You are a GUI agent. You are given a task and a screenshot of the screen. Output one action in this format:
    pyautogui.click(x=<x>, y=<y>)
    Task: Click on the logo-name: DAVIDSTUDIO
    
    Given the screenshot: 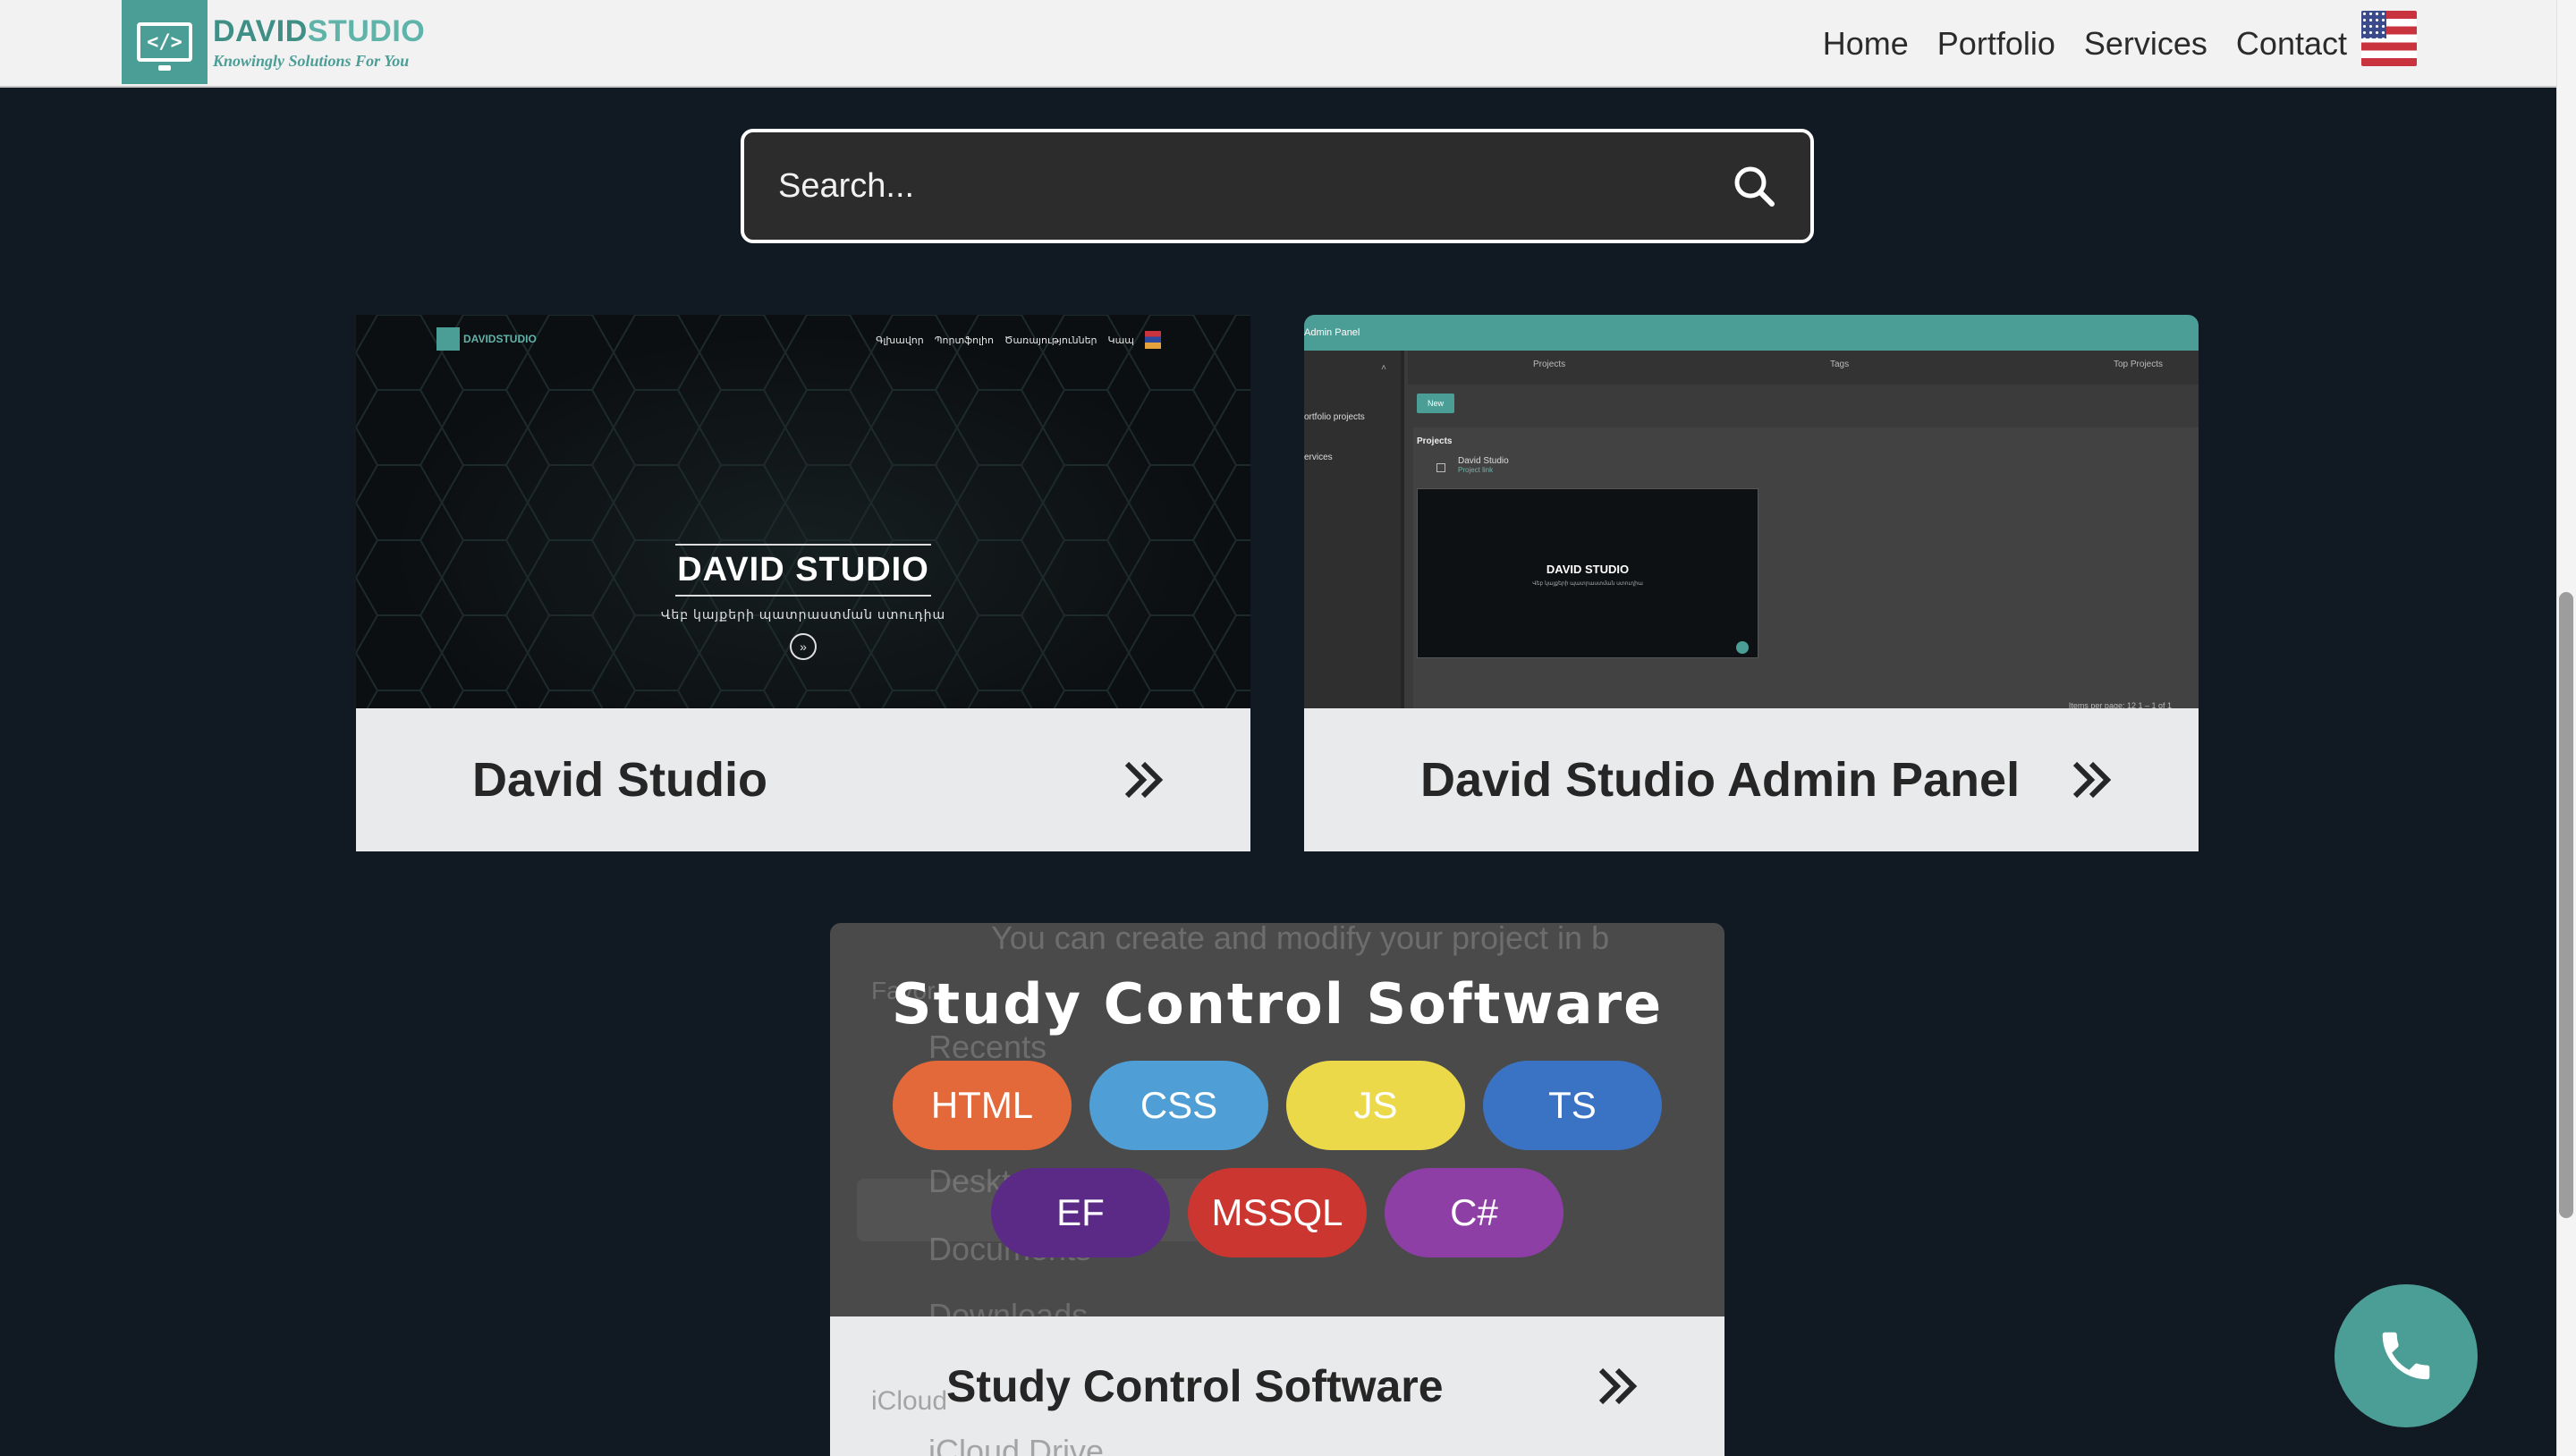 What is the action you would take?
    pyautogui.click(x=319, y=30)
    